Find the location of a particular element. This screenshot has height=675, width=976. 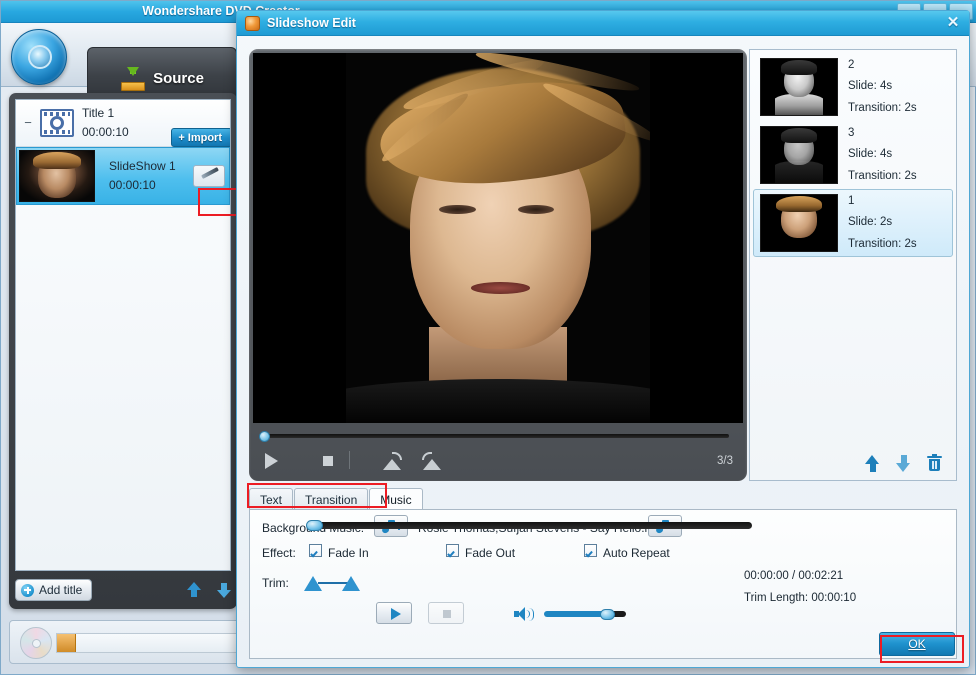

music-stop-icon is located at coordinates (447, 614).